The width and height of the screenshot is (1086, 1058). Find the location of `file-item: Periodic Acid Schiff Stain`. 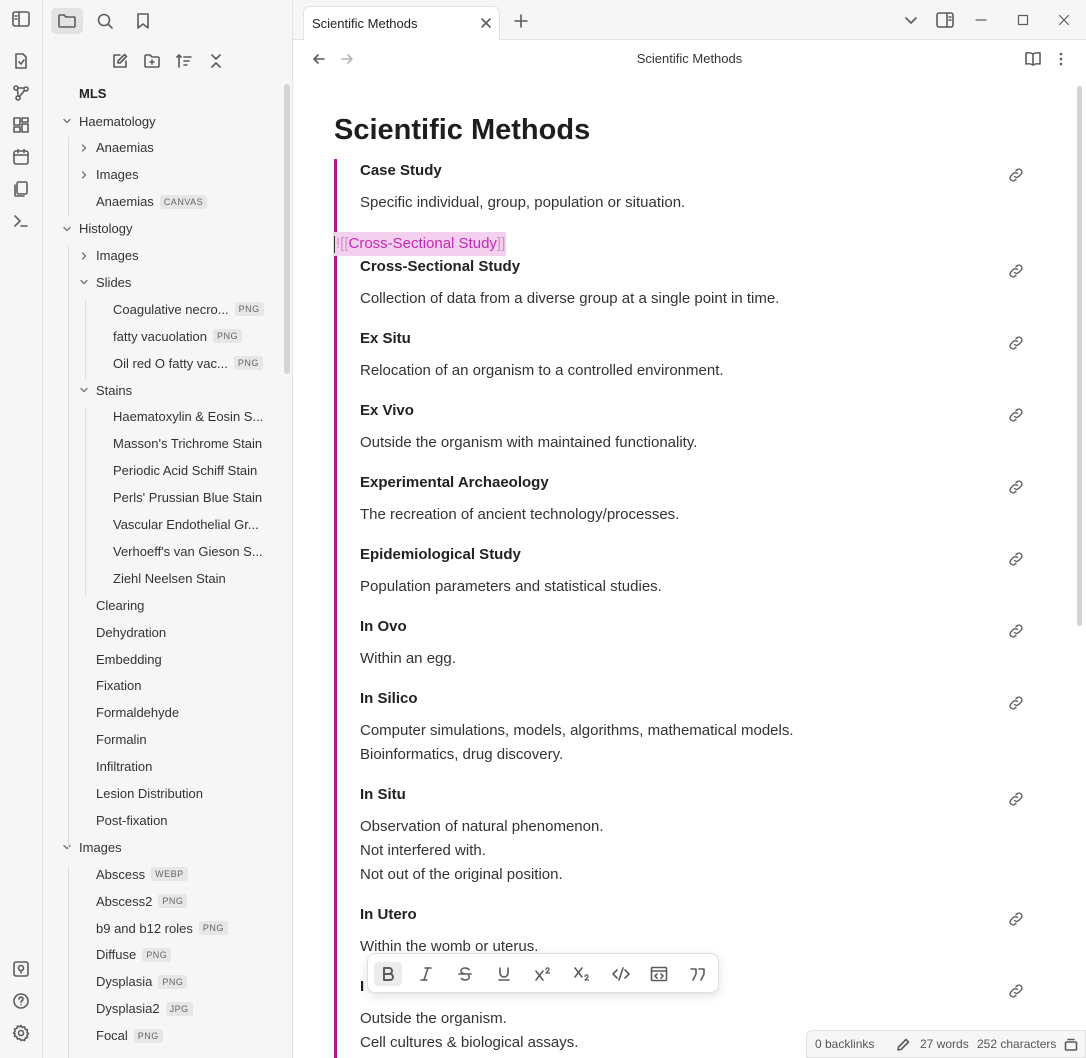

file-item: Periodic Acid Schiff Stain is located at coordinates (185, 471).